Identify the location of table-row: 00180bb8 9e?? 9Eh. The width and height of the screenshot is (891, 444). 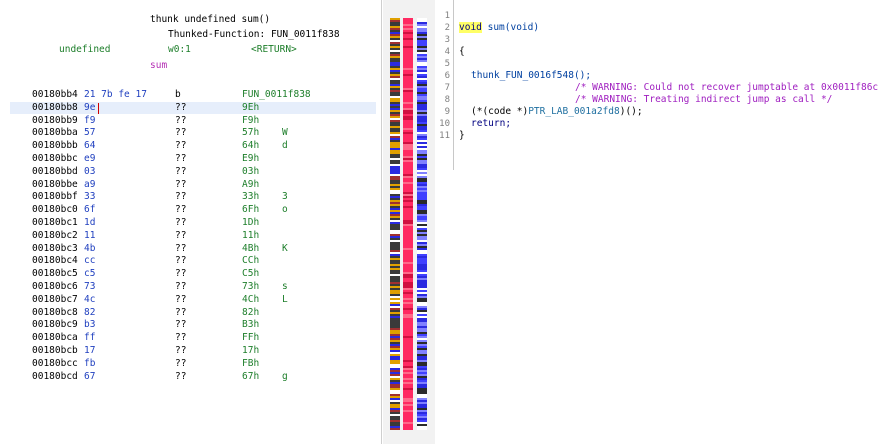
(193, 108).